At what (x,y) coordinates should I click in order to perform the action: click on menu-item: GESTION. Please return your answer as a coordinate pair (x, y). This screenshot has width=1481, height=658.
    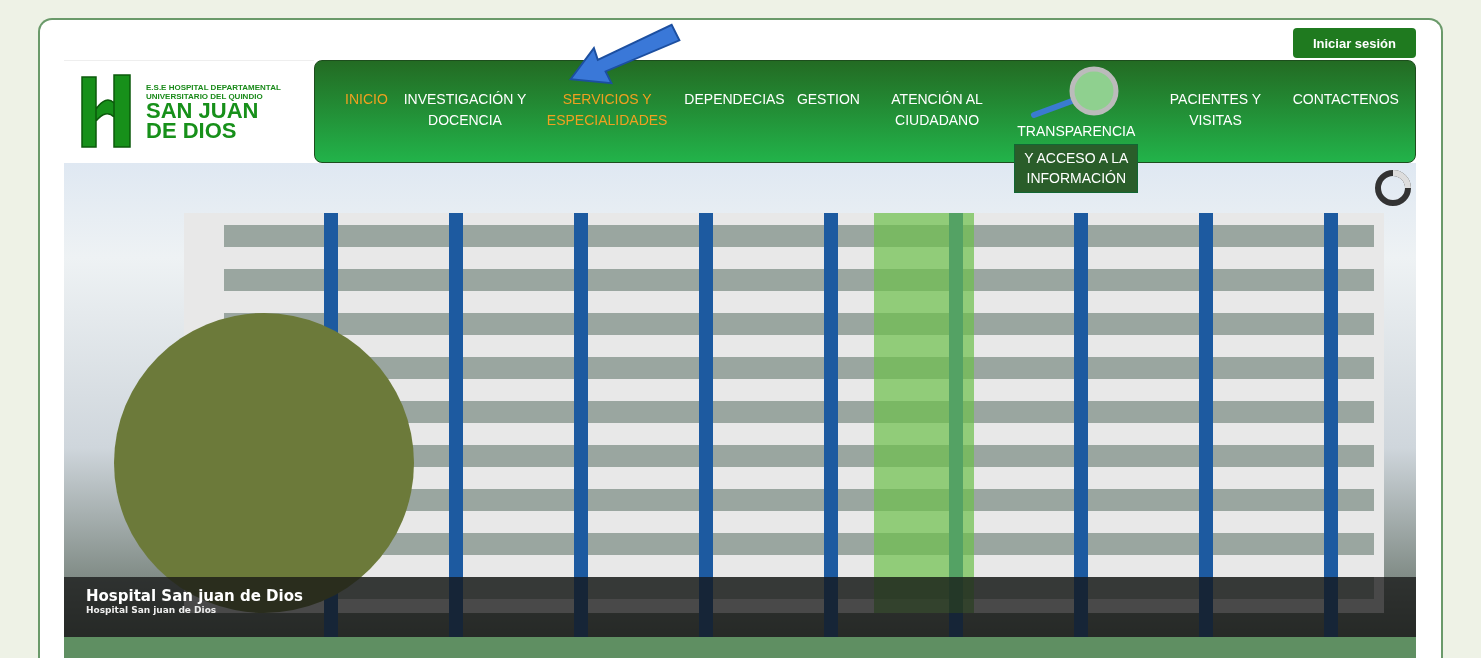
    Looking at the image, I should click on (828, 125).